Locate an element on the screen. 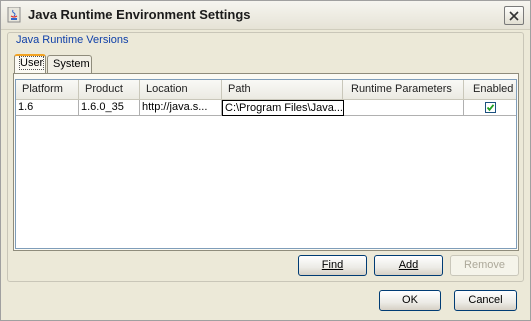 This screenshot has width=531, height=321. enabled-checkbox is located at coordinates (490, 107).